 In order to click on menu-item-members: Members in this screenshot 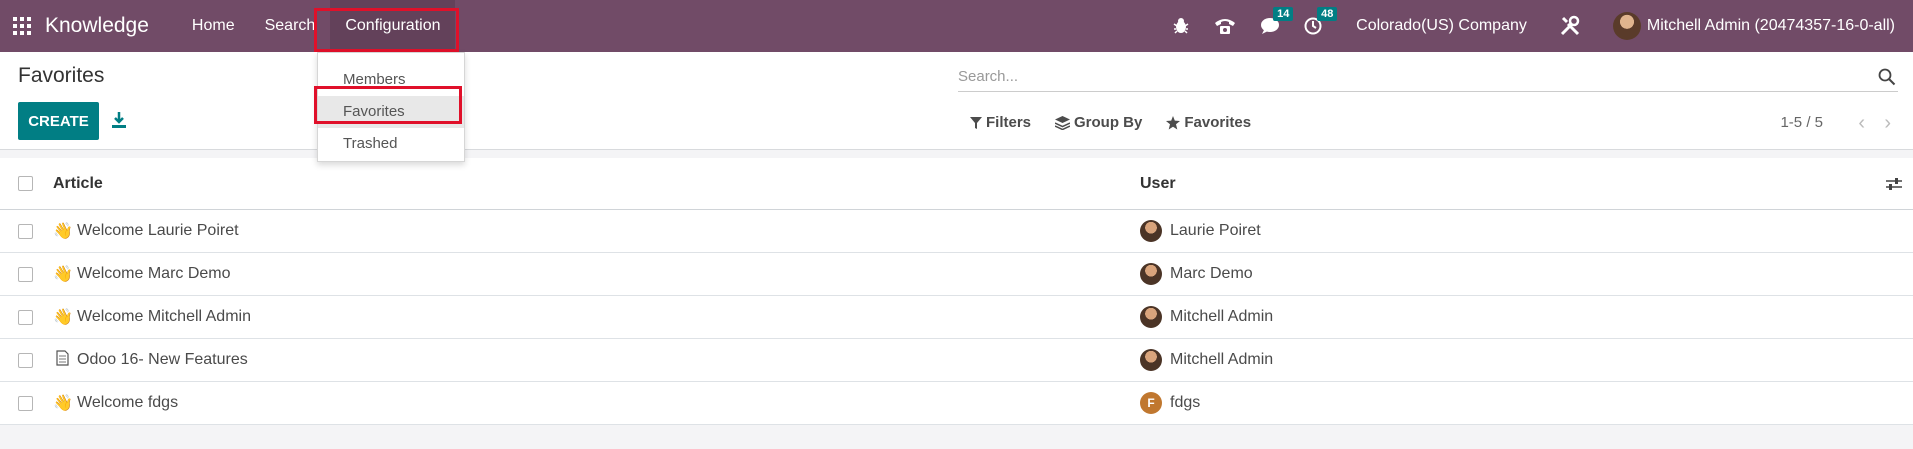, I will do `click(391, 80)`.